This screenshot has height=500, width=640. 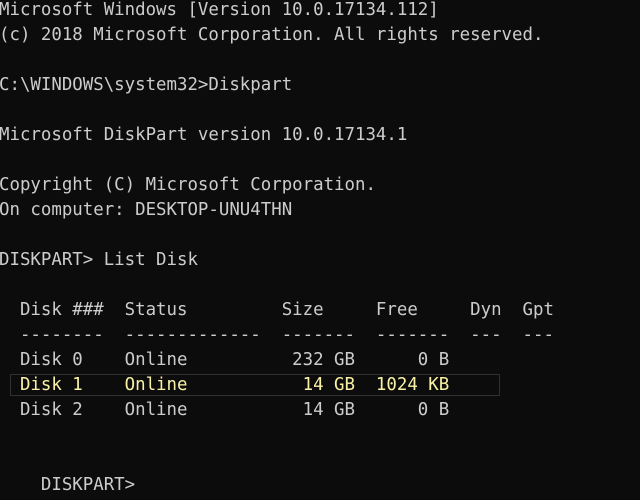 What do you see at coordinates (93, 485) in the screenshot?
I see `prompt-text: DISKPART>` at bounding box center [93, 485].